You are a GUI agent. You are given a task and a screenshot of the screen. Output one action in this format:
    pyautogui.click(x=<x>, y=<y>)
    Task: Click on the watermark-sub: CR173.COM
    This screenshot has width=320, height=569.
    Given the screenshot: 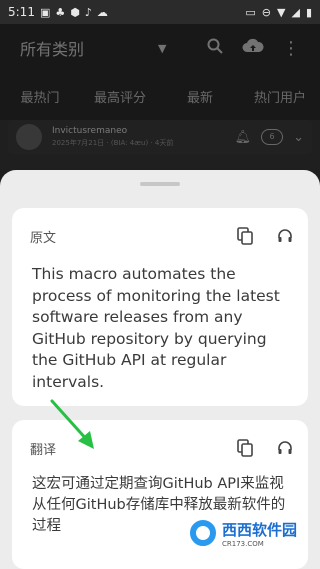 What is the action you would take?
    pyautogui.click(x=243, y=543)
    